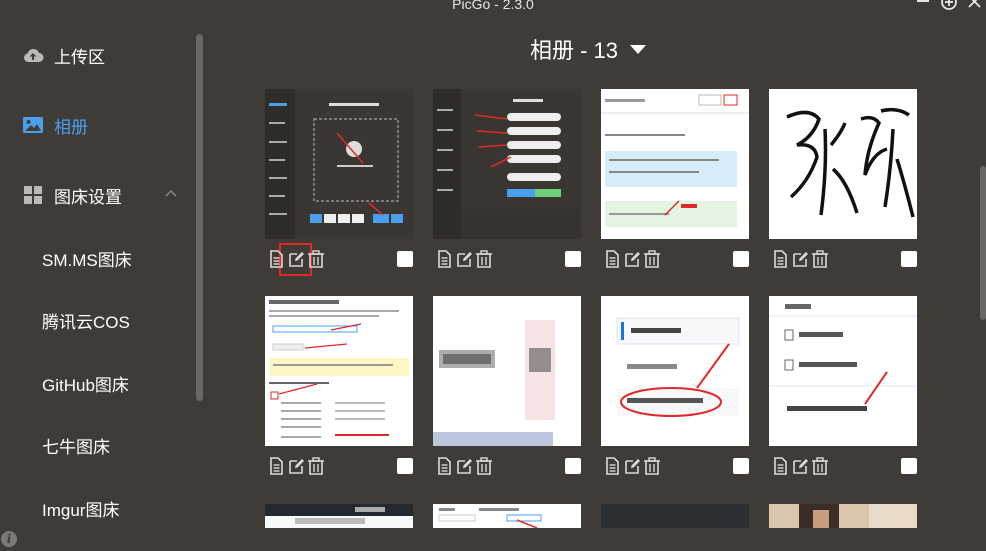  I want to click on sidebar-item-settings: 图床设置, so click(72, 195).